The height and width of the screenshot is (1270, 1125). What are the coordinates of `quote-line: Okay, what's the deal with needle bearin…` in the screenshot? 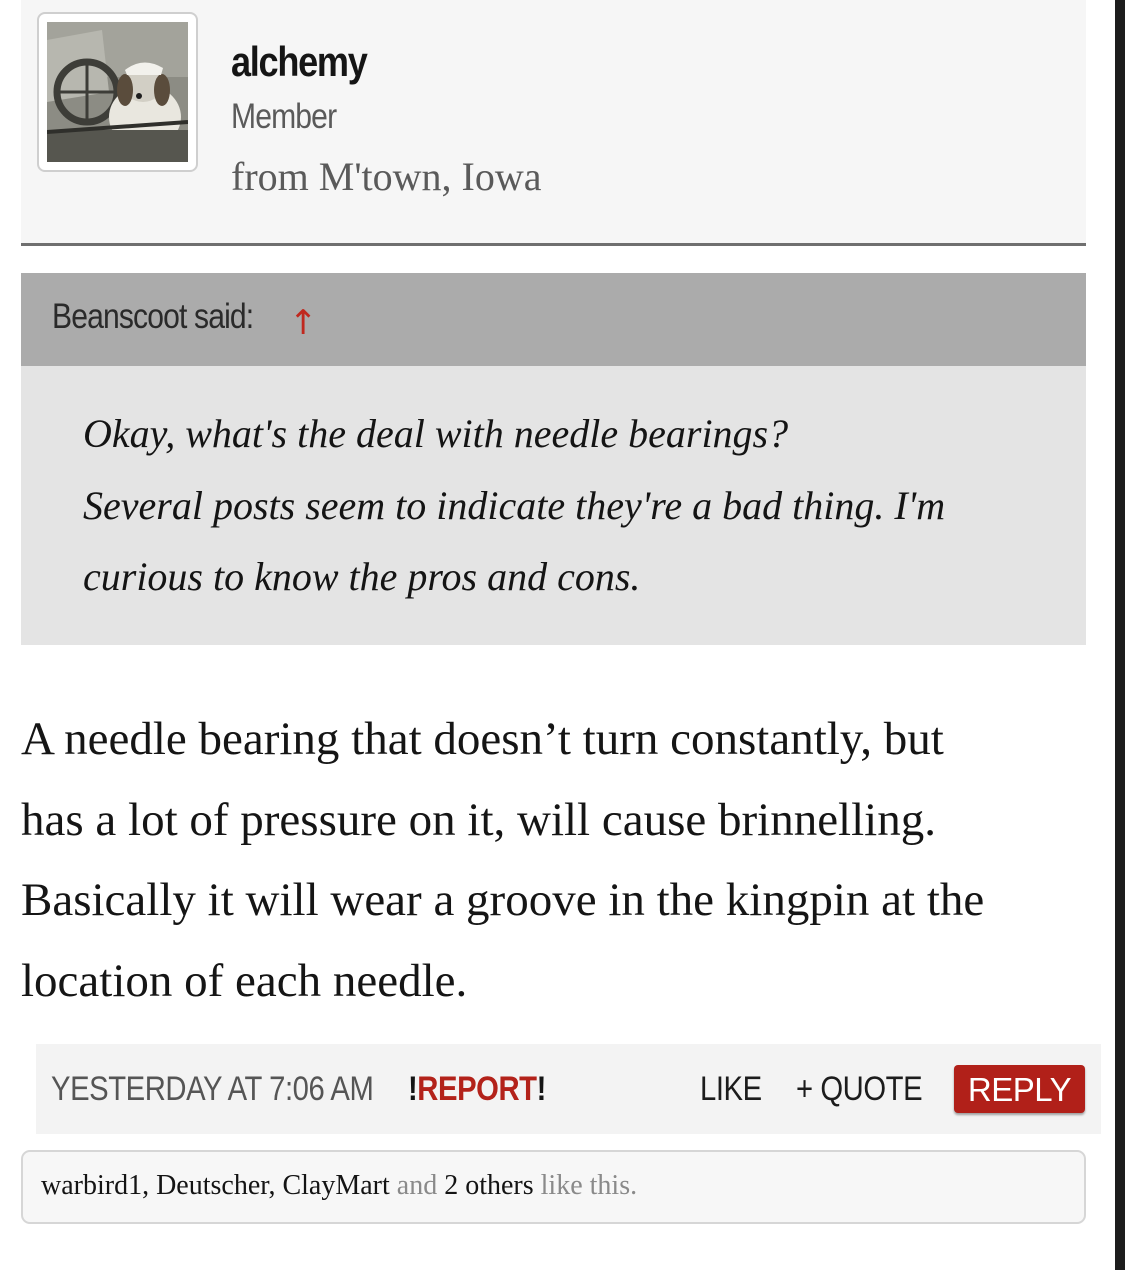 It's located at (436, 433).